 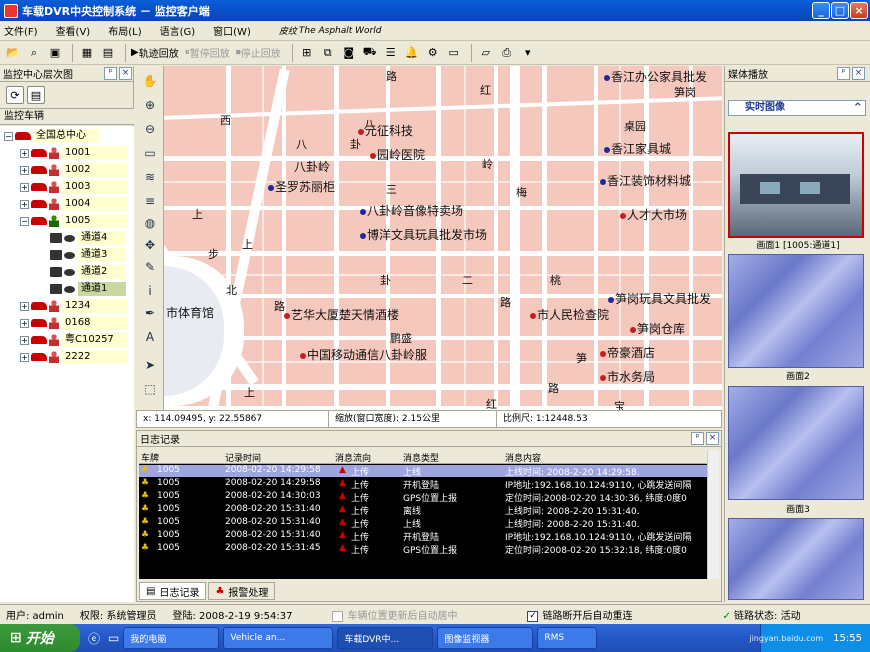 I want to click on menu-layout: 布局(L), so click(x=124, y=30).